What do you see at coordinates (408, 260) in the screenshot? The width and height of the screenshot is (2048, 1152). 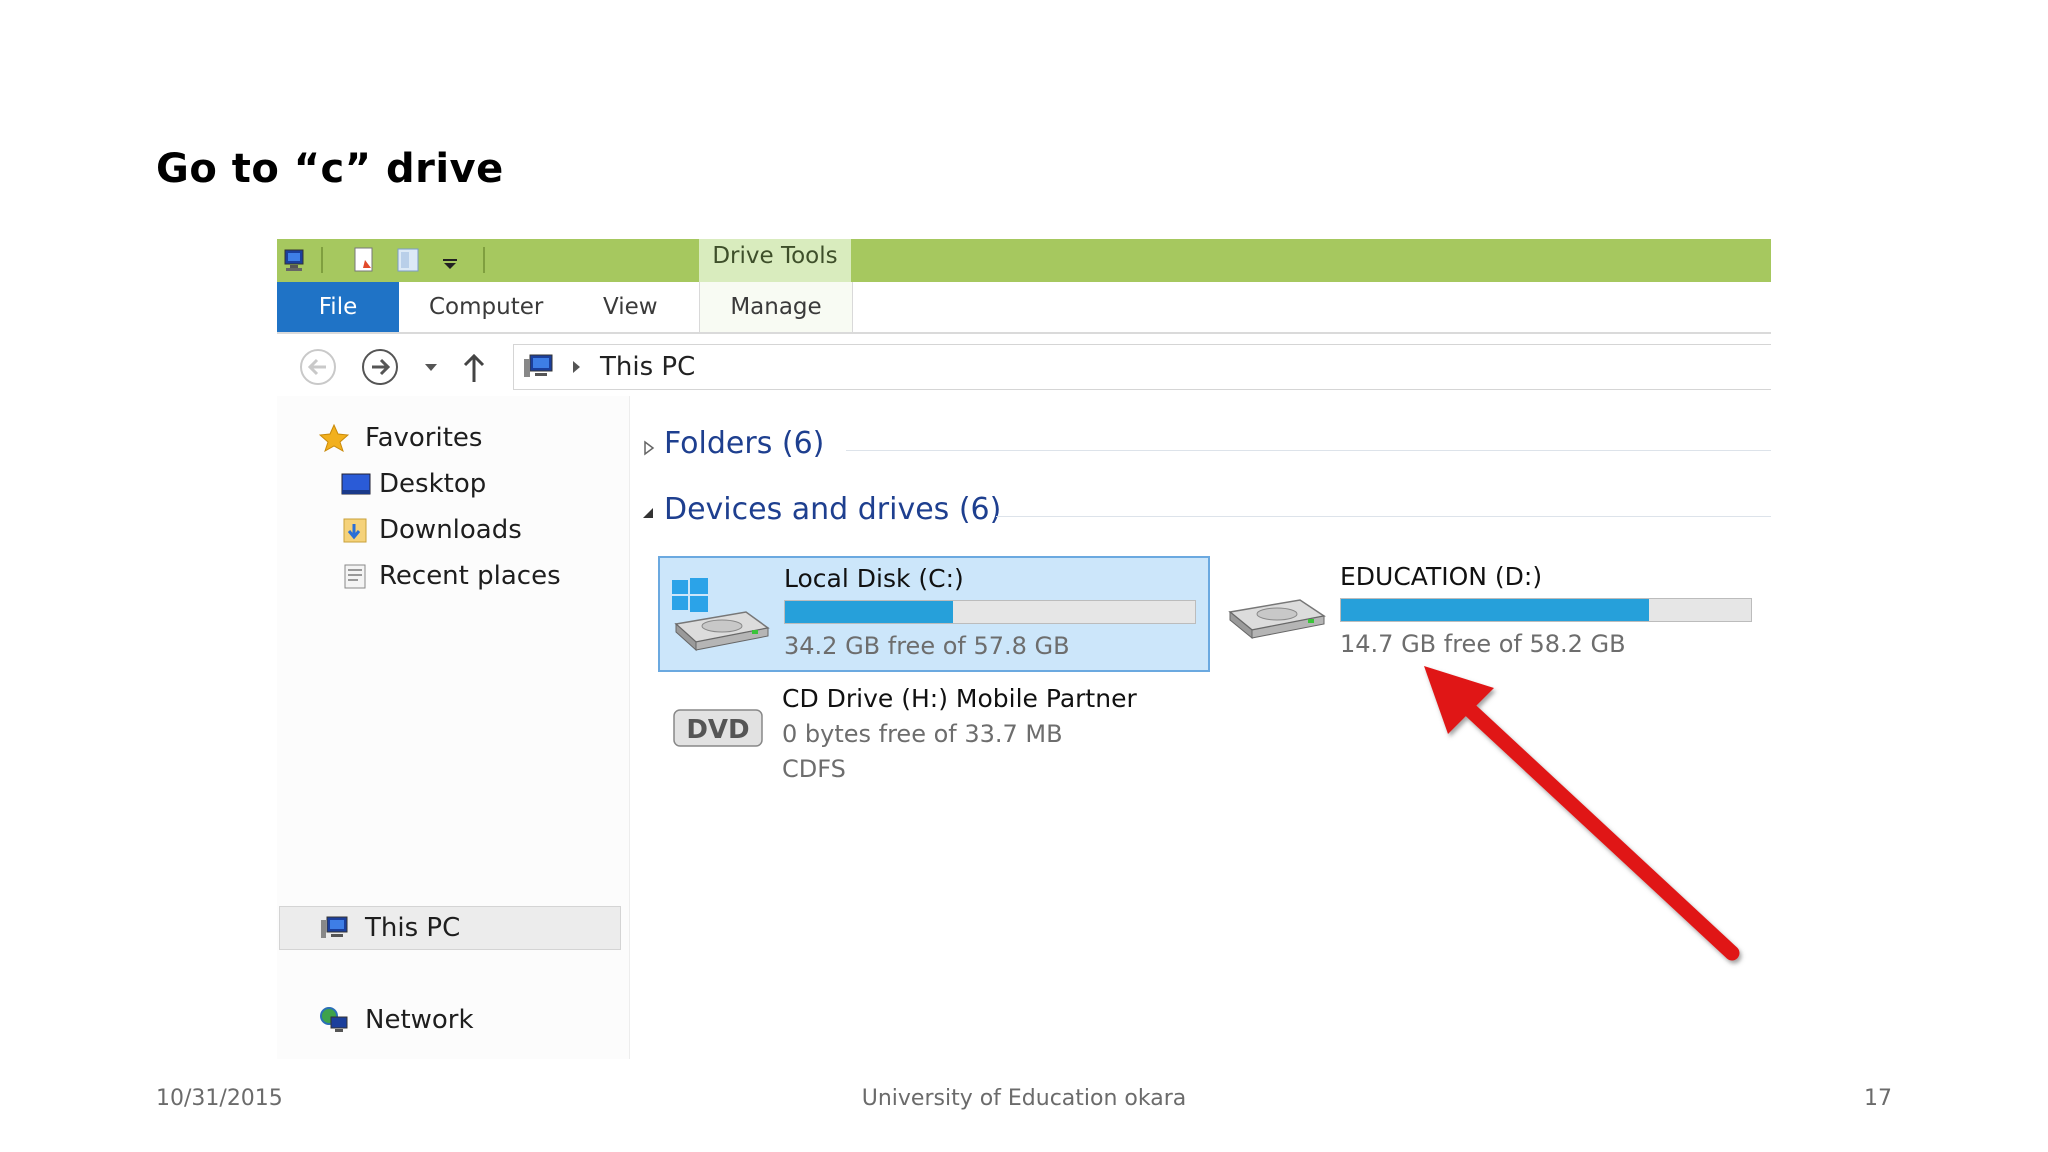 I see `new-folder-icon` at bounding box center [408, 260].